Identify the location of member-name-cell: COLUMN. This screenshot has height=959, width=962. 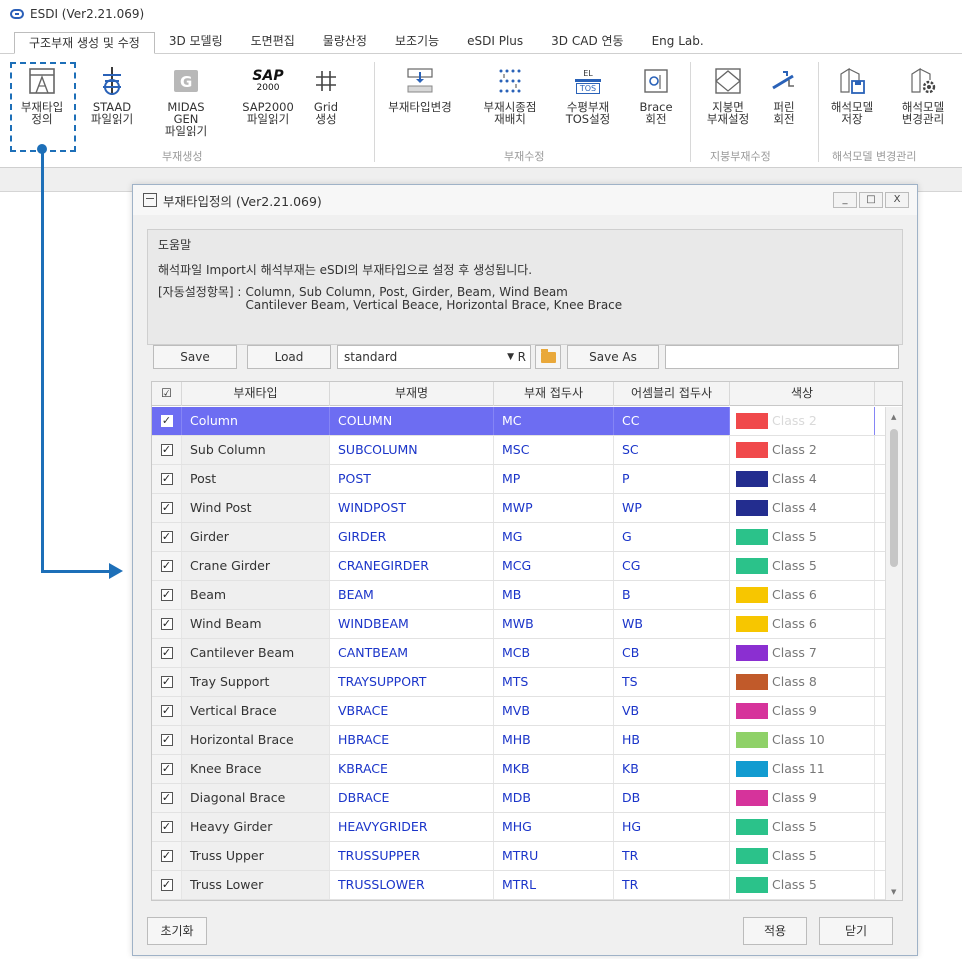
(412, 421).